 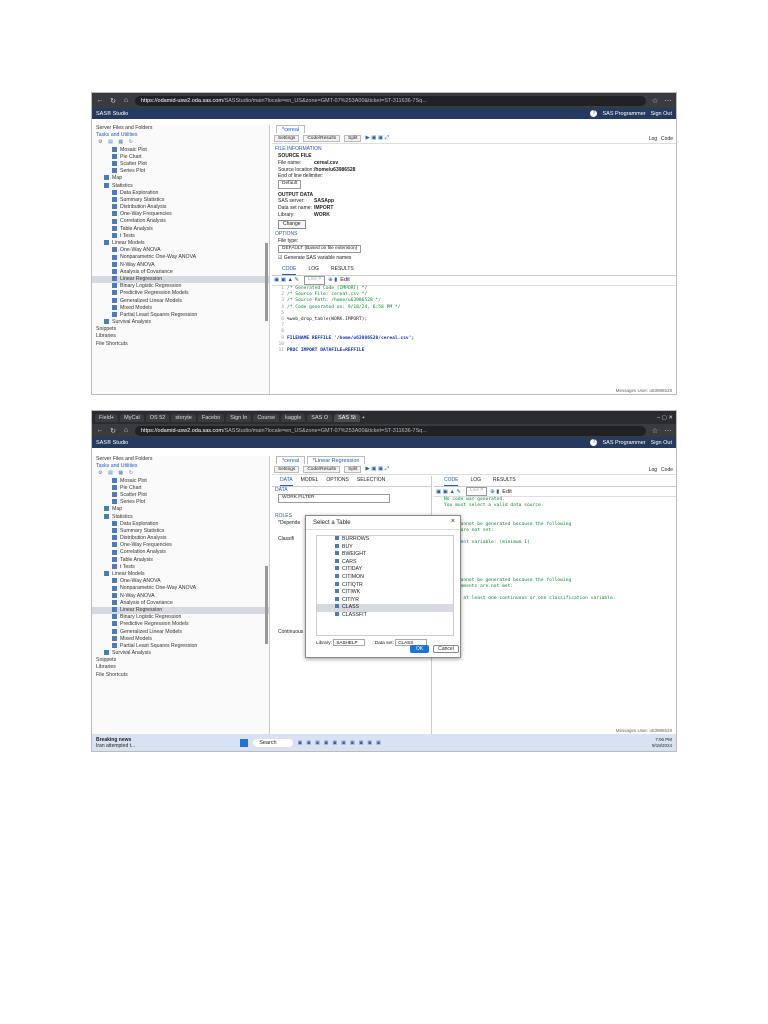 What do you see at coordinates (347, 417) in the screenshot?
I see `browser-tab: SAS St` at bounding box center [347, 417].